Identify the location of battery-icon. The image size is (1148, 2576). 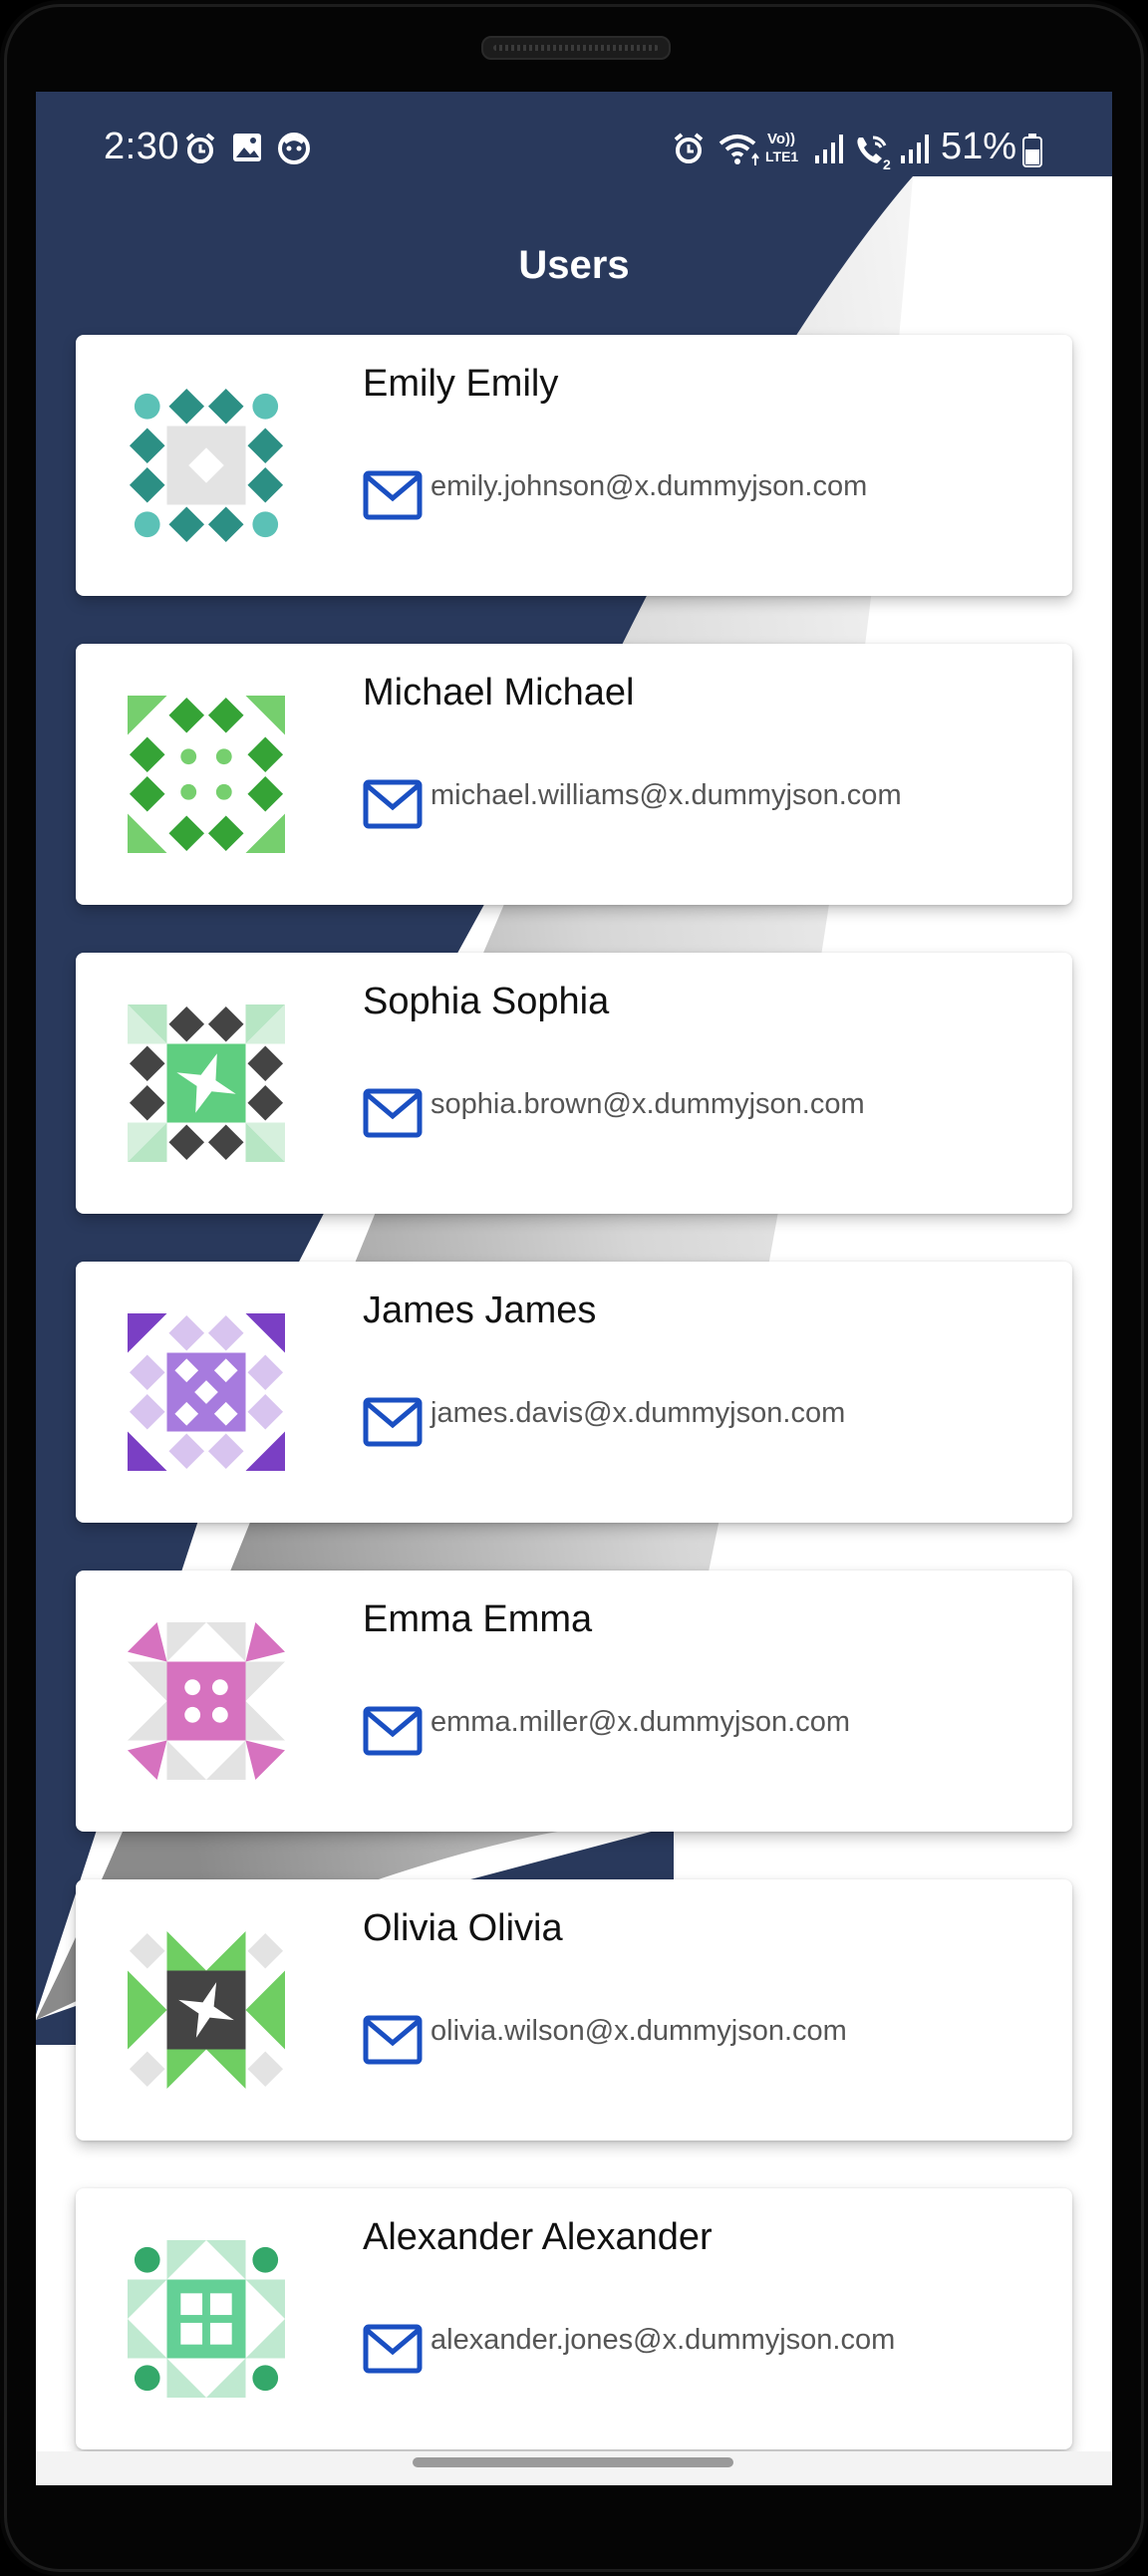
(1032, 150).